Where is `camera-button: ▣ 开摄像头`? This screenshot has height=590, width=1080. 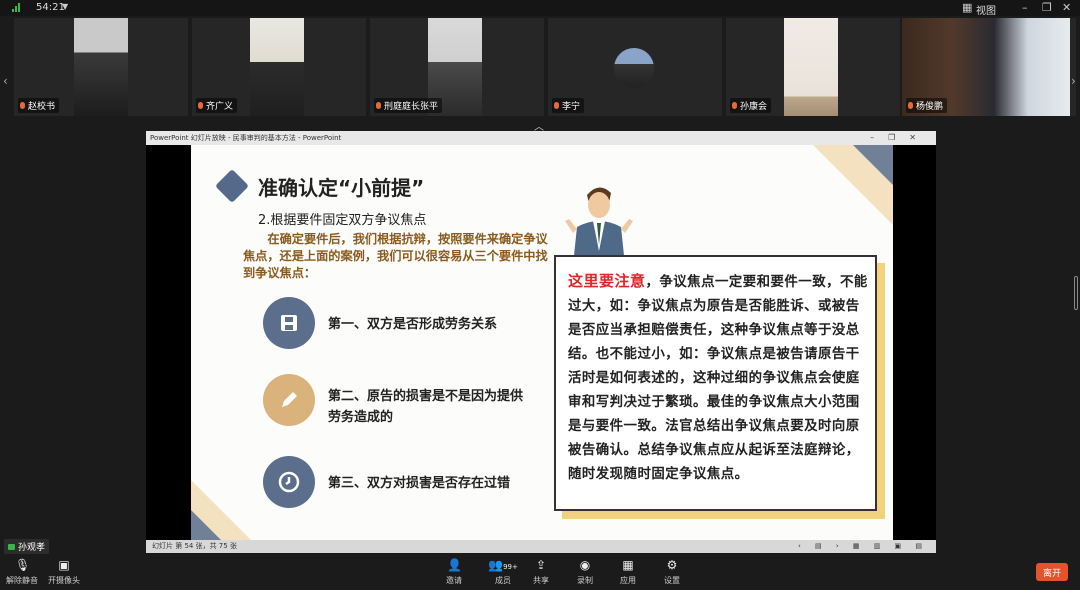 camera-button: ▣ 开摄像头 is located at coordinates (64, 572).